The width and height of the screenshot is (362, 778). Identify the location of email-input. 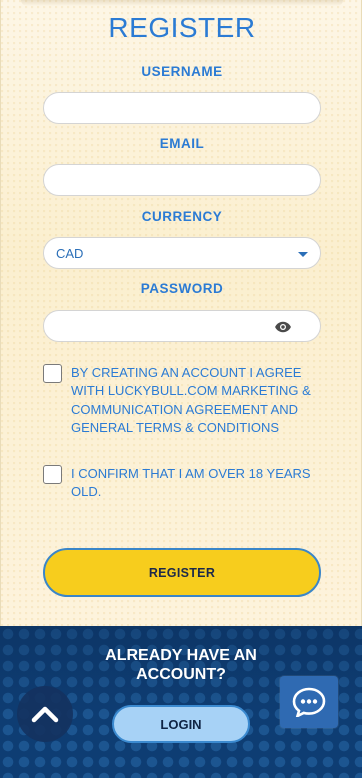
(182, 180).